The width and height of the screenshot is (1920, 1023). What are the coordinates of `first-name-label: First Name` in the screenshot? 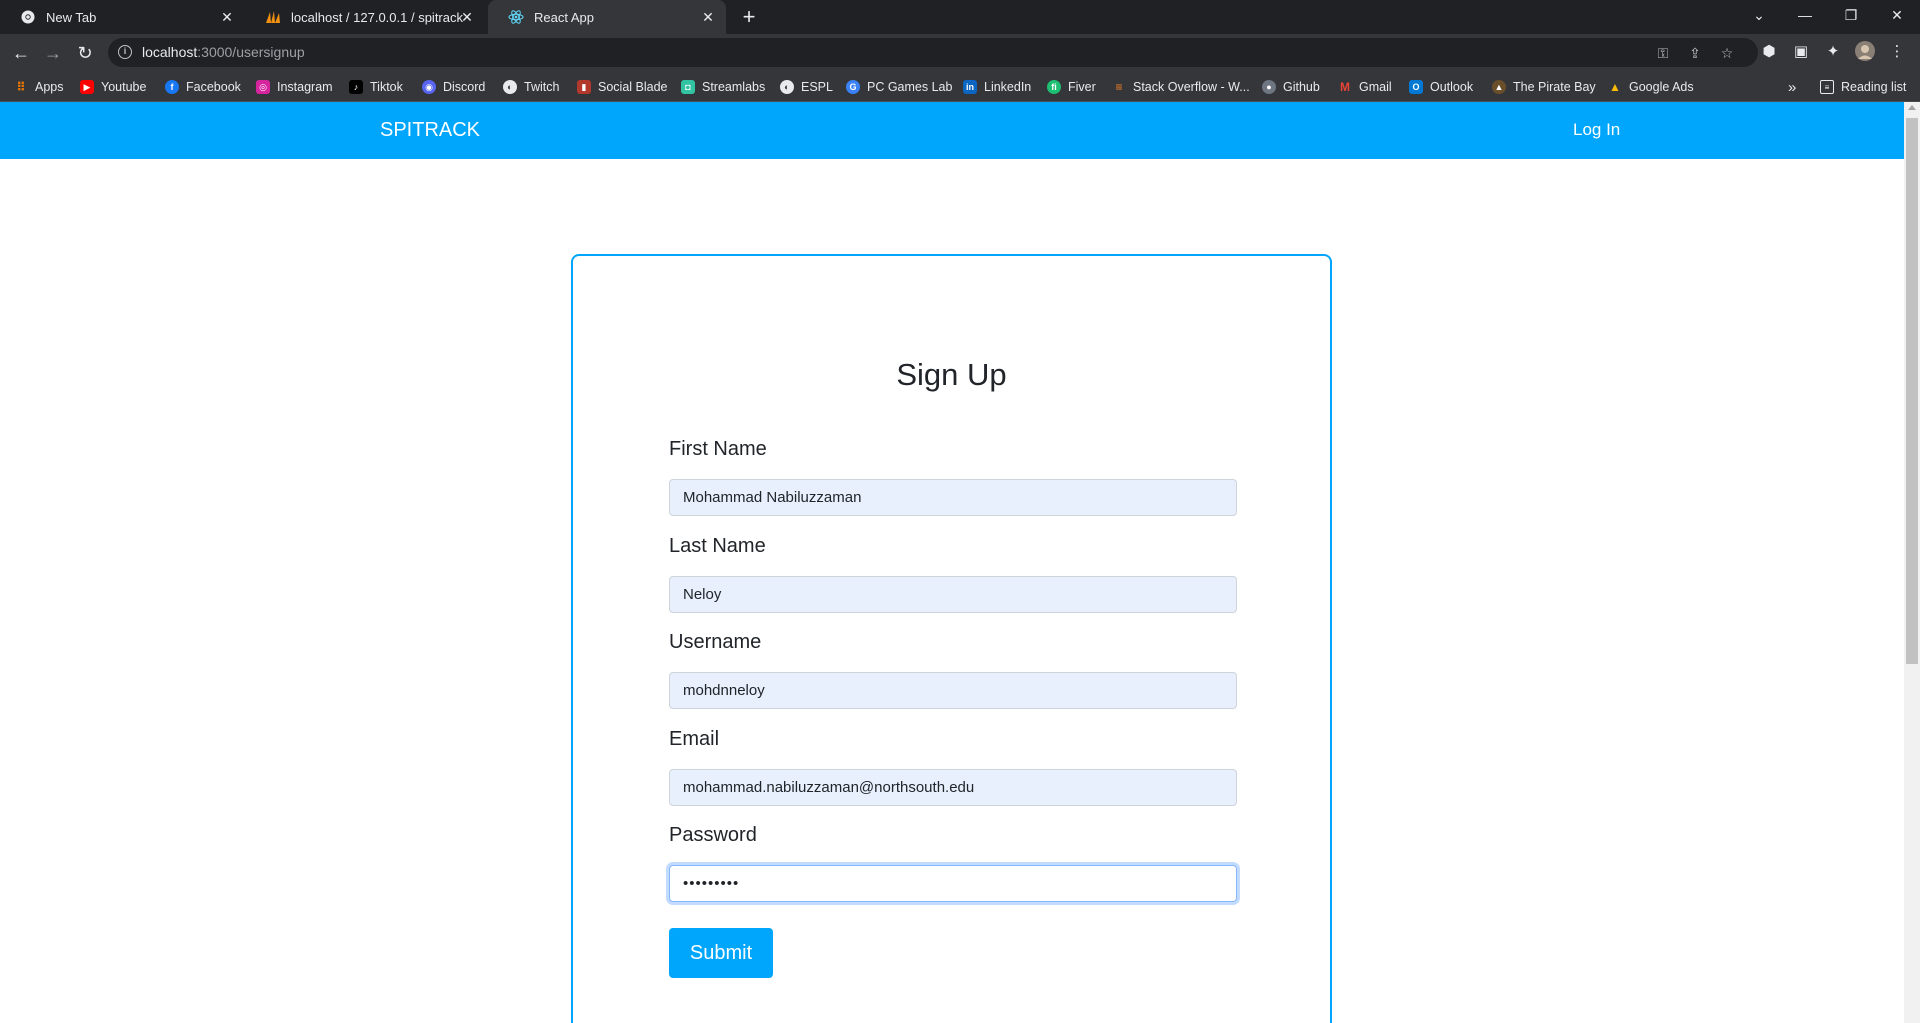 It's located at (718, 449).